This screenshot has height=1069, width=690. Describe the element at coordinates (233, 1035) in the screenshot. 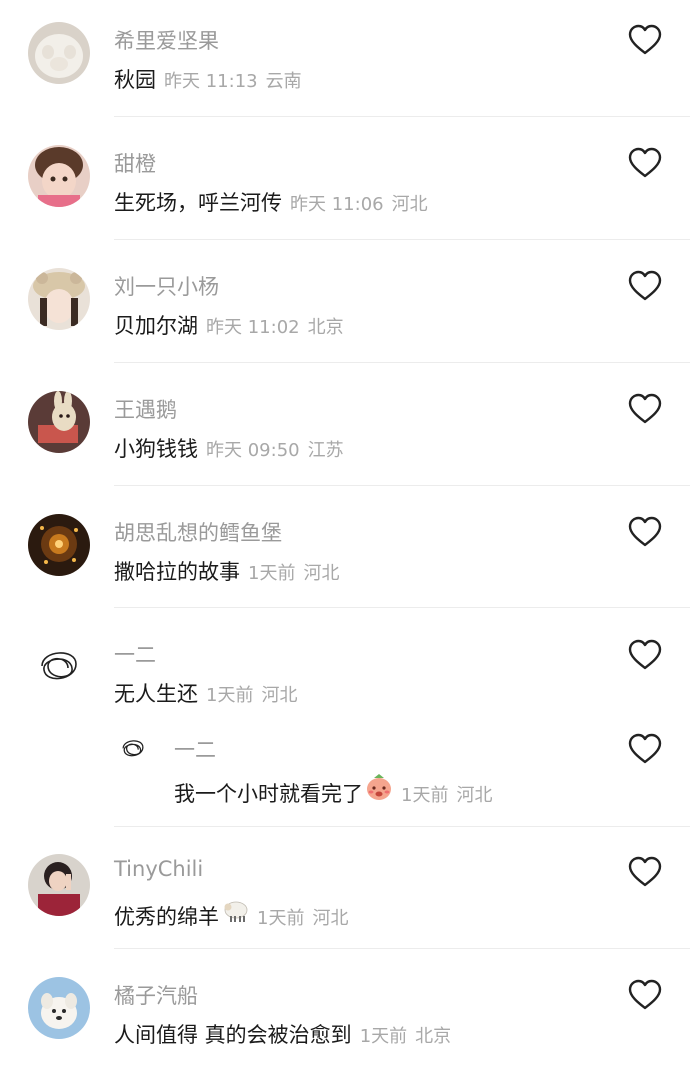

I see `comment-text: 人间值得 真的会被治愈到` at that location.